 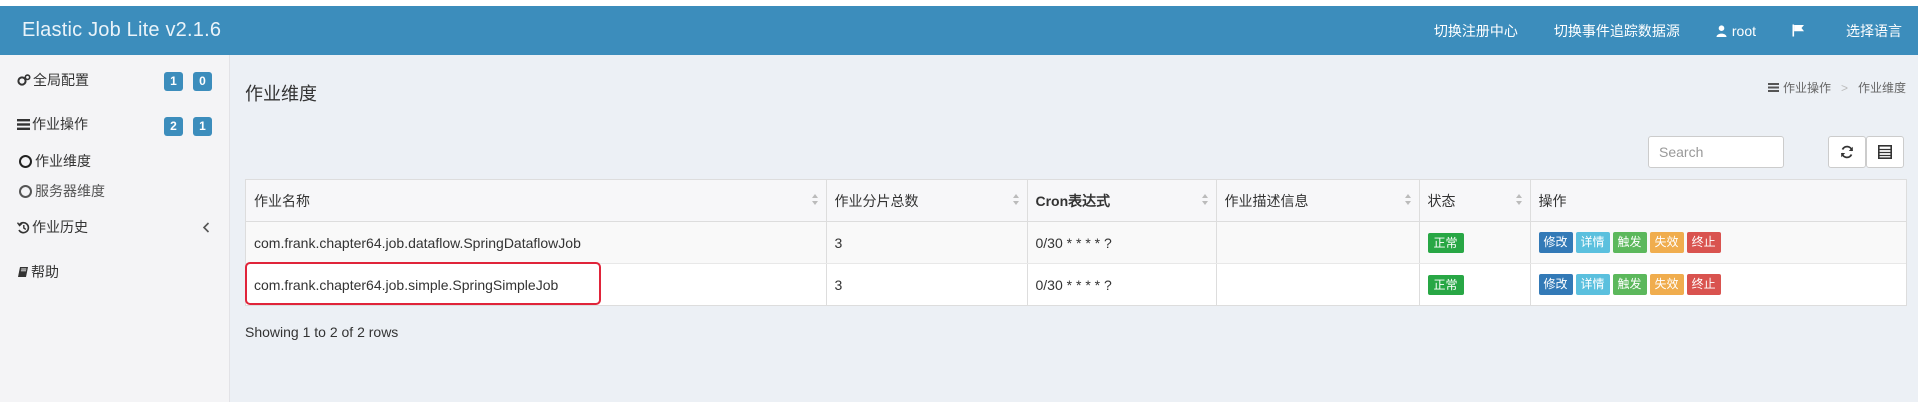 I want to click on column-header-label: 操作, so click(x=1552, y=200).